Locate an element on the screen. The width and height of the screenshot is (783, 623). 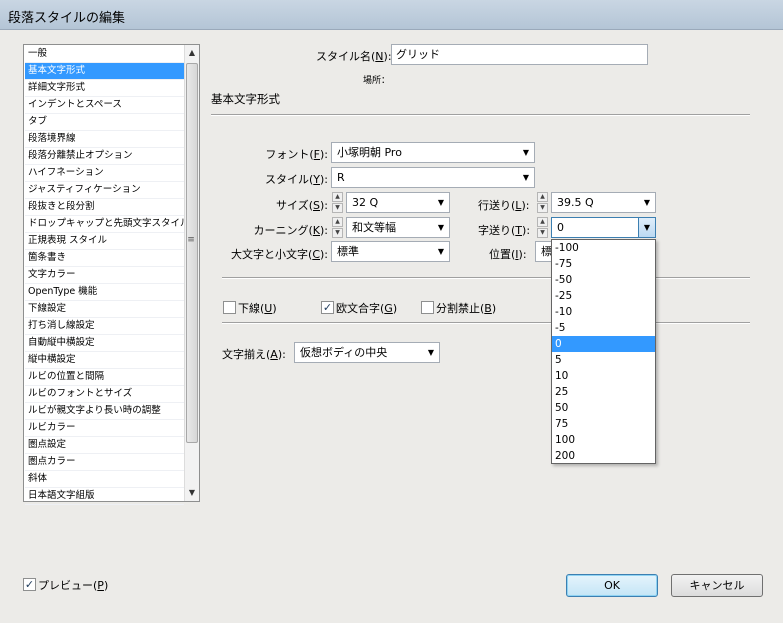
leading-label: 行送り(L): is located at coordinates (504, 205).